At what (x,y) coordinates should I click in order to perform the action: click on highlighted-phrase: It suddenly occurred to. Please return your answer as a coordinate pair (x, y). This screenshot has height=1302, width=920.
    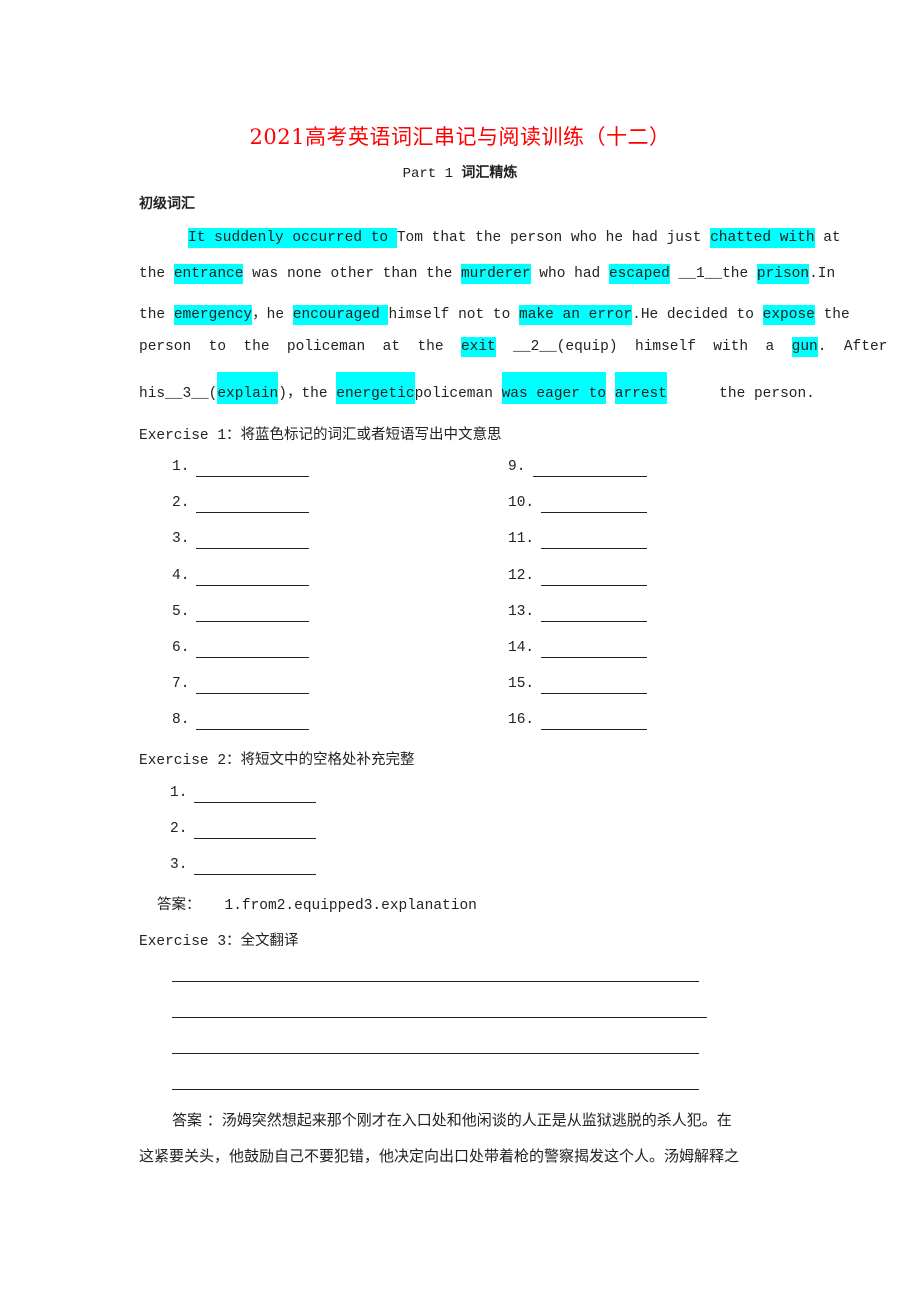
    Looking at the image, I should click on (292, 238).